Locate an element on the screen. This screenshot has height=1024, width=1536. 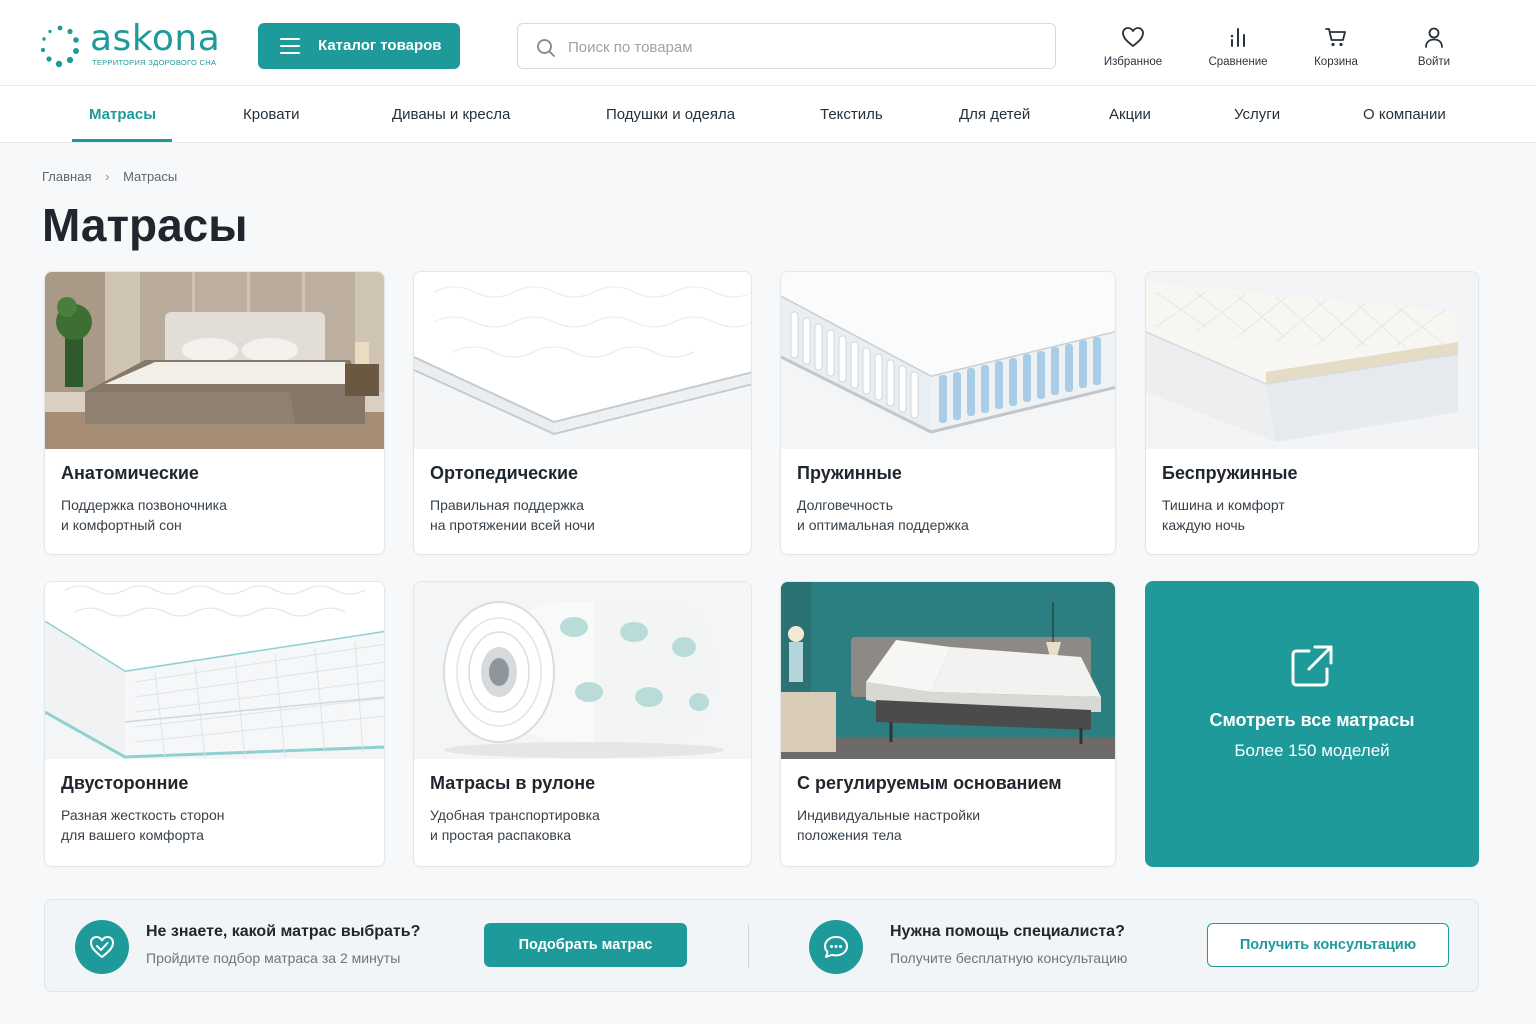
brand-logo: askona ТЕРРИТОРИЯ ЗДОРОВОГО СНА is located at coordinates (133, 44).